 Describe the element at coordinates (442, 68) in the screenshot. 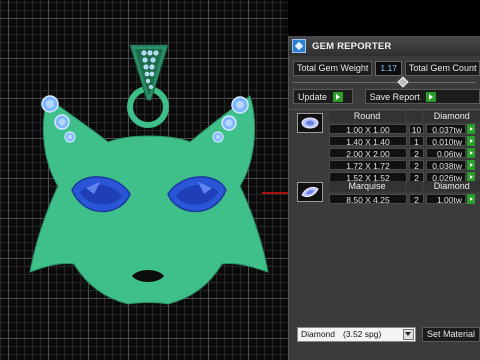

I see `total-count-label: Total Gem Count` at that location.